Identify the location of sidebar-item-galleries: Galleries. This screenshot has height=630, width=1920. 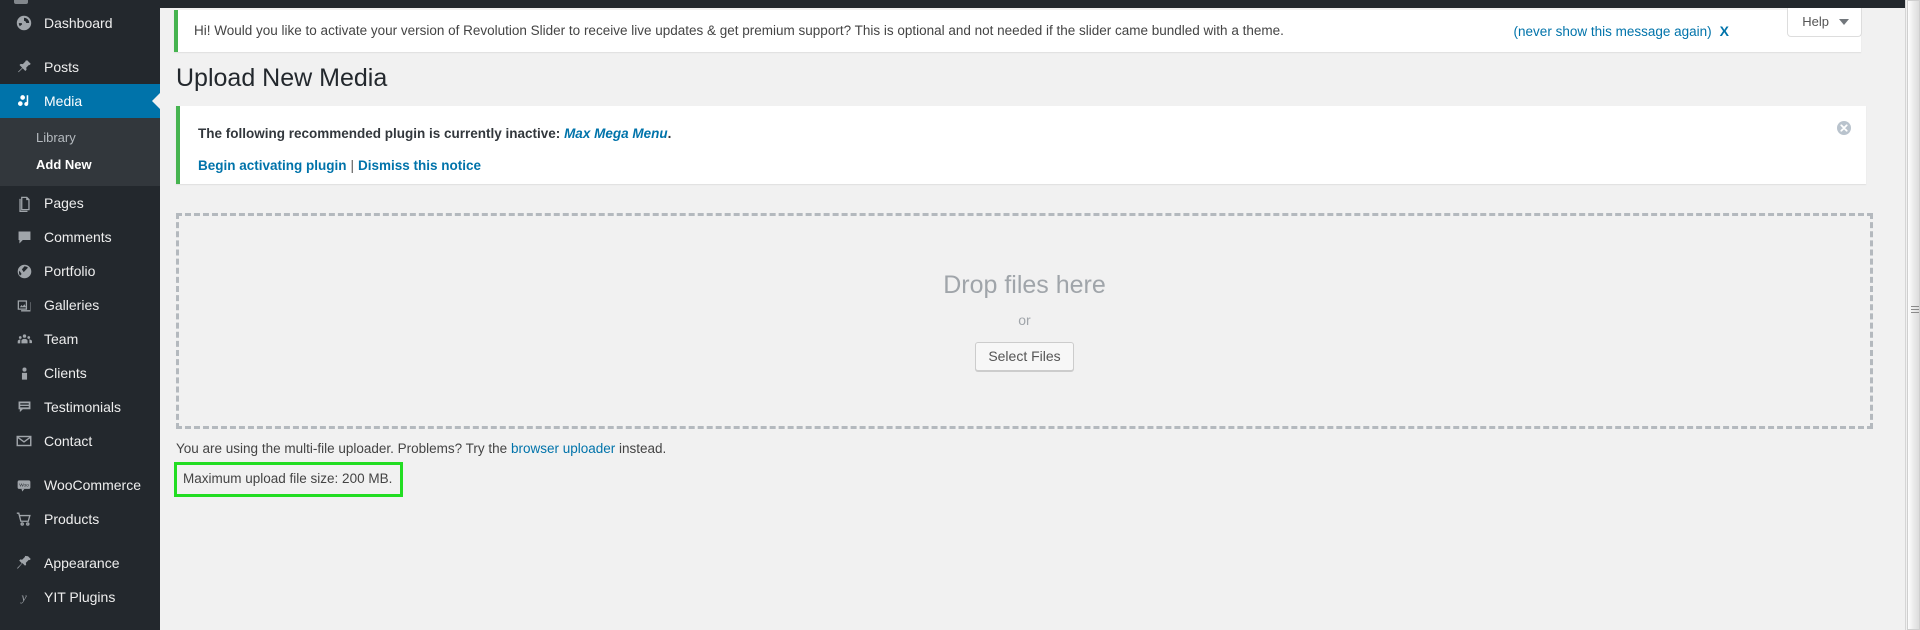
(80, 305).